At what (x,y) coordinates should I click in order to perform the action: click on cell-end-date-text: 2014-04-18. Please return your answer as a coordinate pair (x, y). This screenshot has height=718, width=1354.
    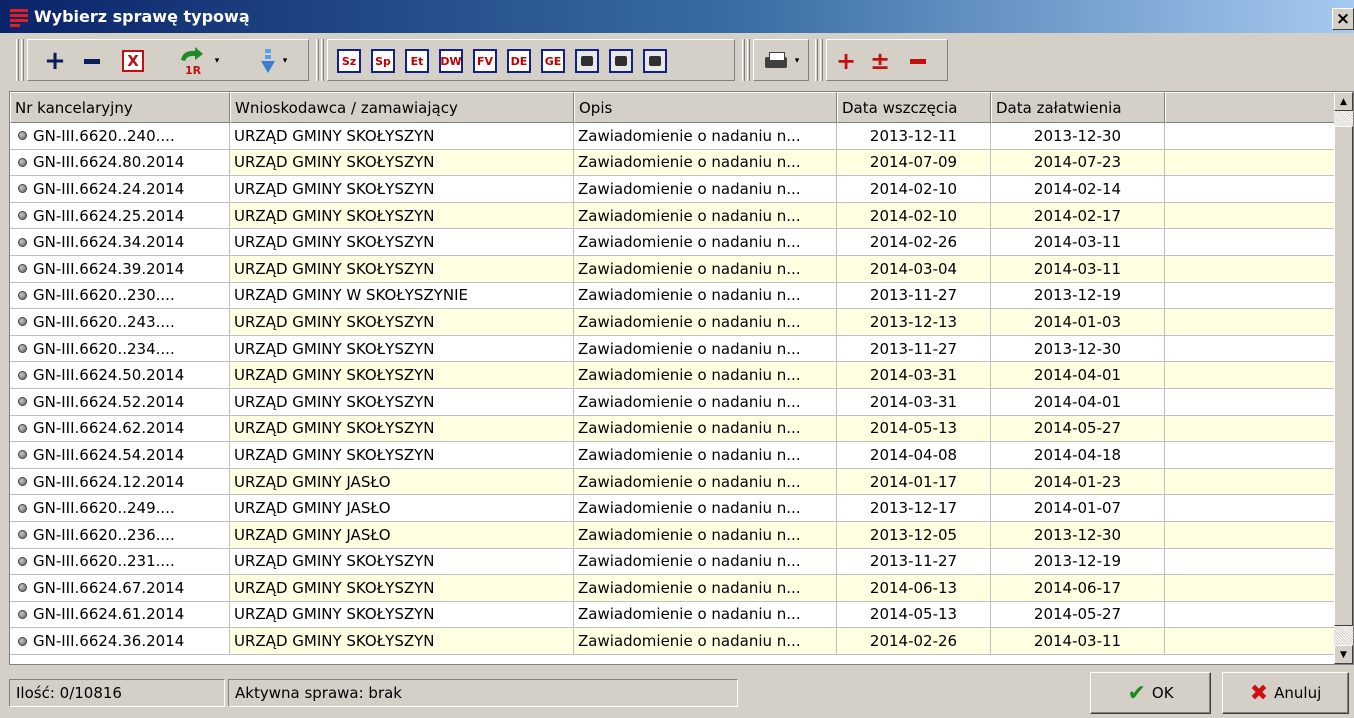
    Looking at the image, I should click on (1077, 454).